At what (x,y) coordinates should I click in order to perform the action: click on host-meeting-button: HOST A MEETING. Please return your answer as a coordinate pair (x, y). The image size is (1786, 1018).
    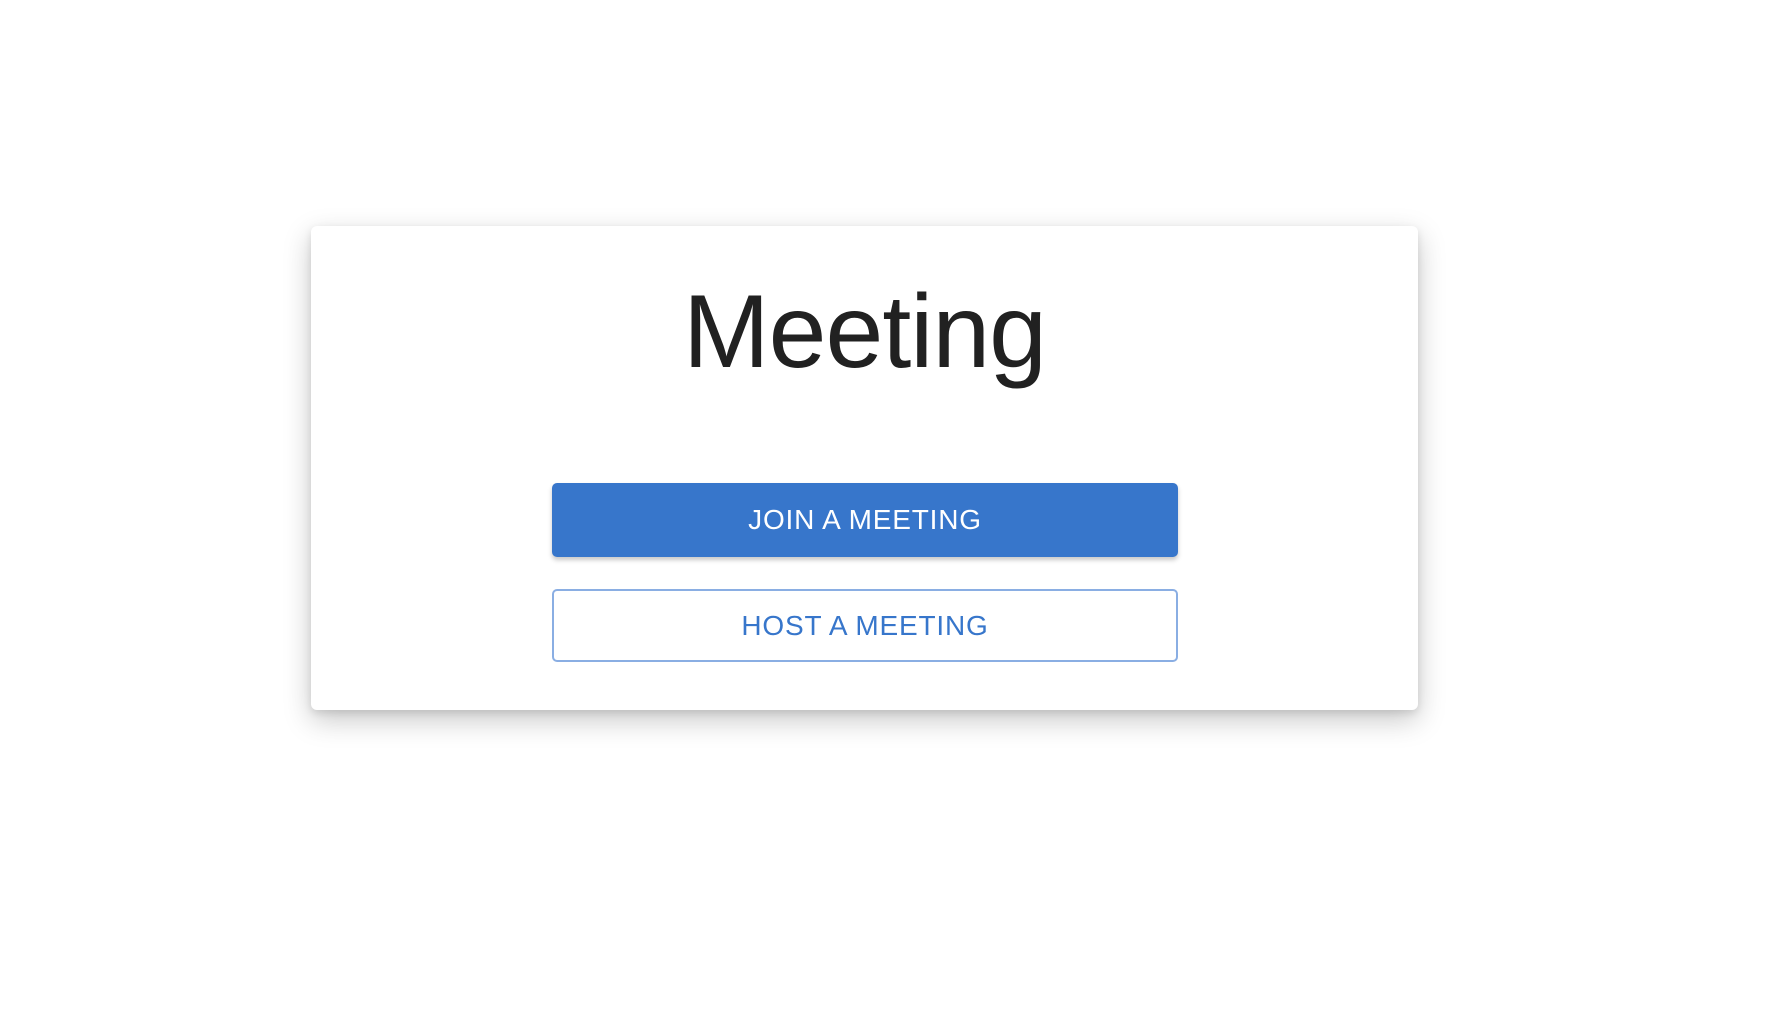
    Looking at the image, I should click on (865, 625).